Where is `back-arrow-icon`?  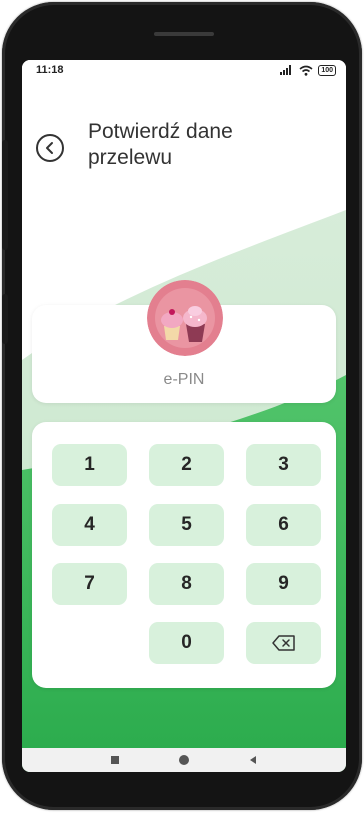 back-arrow-icon is located at coordinates (50, 148).